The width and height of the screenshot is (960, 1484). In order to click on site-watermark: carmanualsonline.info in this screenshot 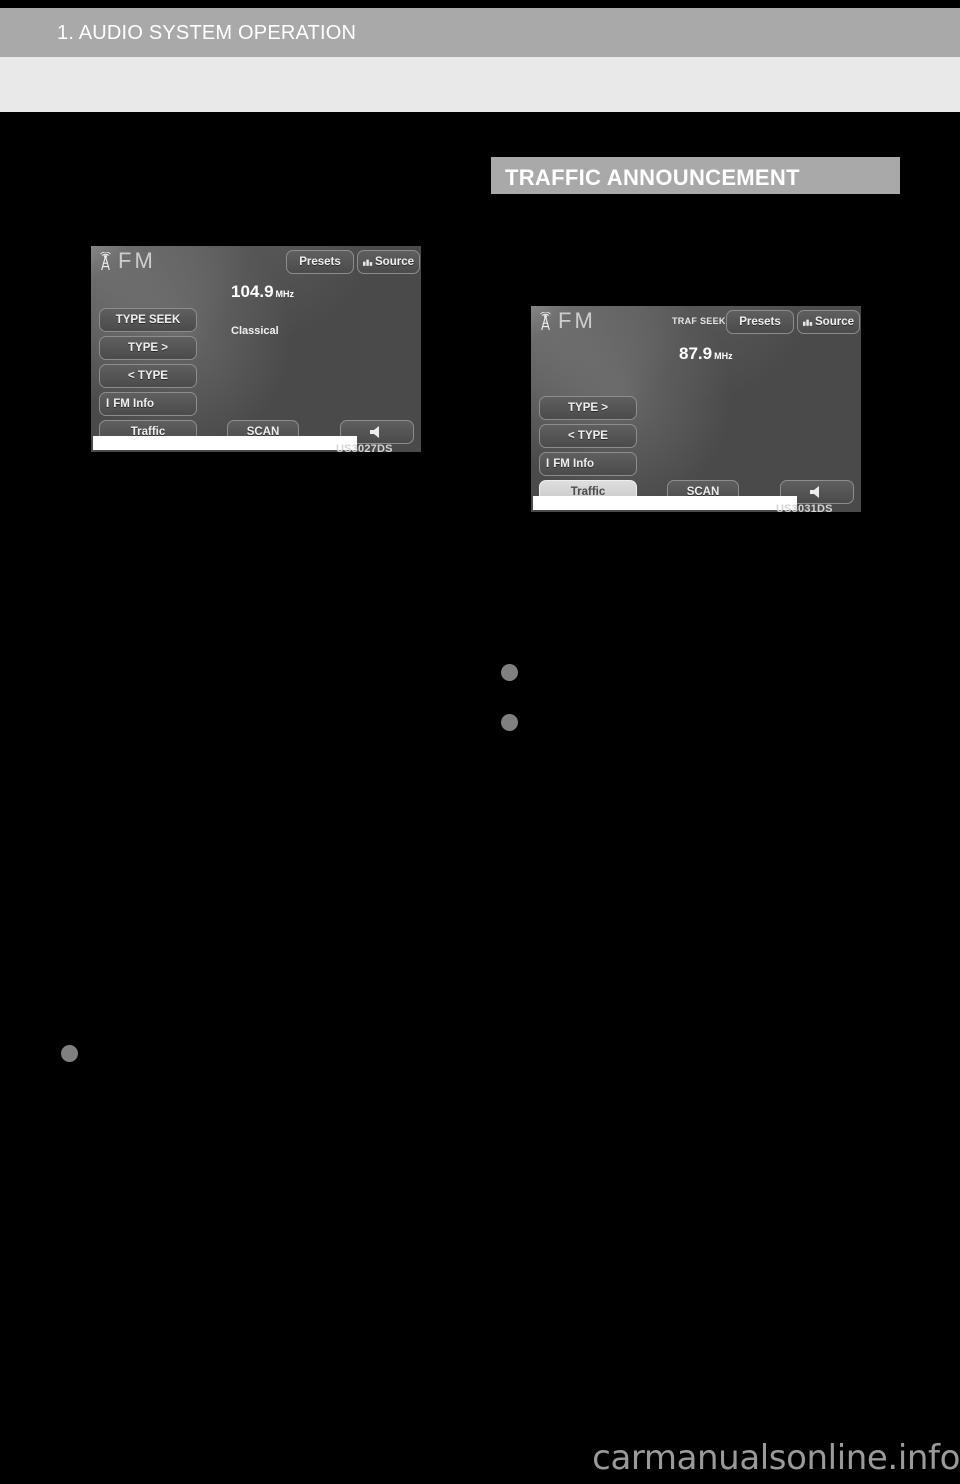, I will do `click(776, 1458)`.